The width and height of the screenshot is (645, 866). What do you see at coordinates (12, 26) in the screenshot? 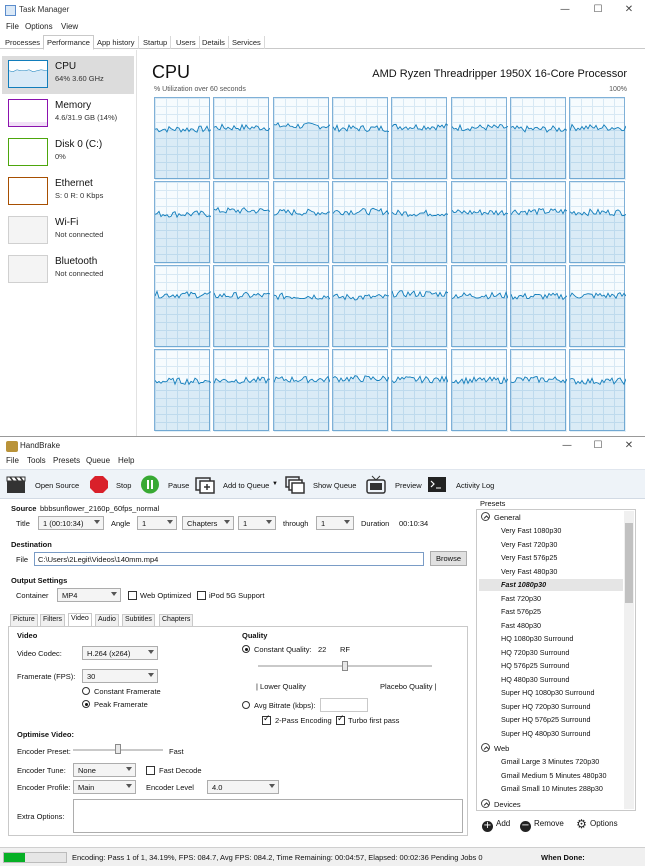
I see `tm-menu-file: File` at bounding box center [12, 26].